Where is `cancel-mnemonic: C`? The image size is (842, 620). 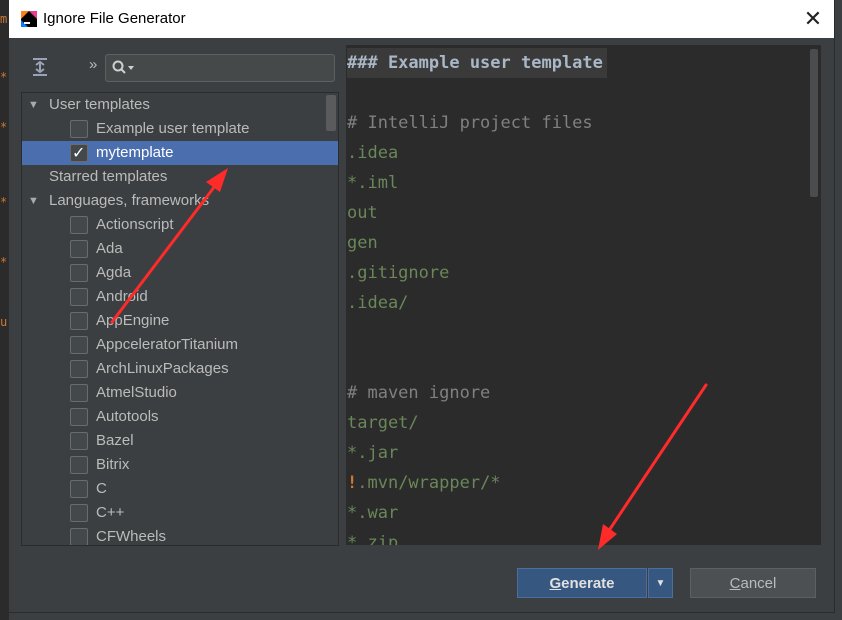
cancel-mnemonic: C is located at coordinates (735, 583).